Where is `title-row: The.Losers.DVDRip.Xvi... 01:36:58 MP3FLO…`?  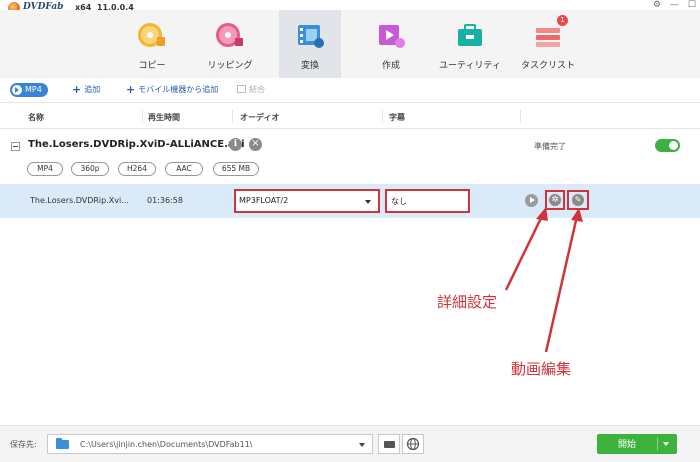
title-row: The.Losers.DVDRip.Xvi... 01:36:58 MP3FLO… is located at coordinates (350, 201).